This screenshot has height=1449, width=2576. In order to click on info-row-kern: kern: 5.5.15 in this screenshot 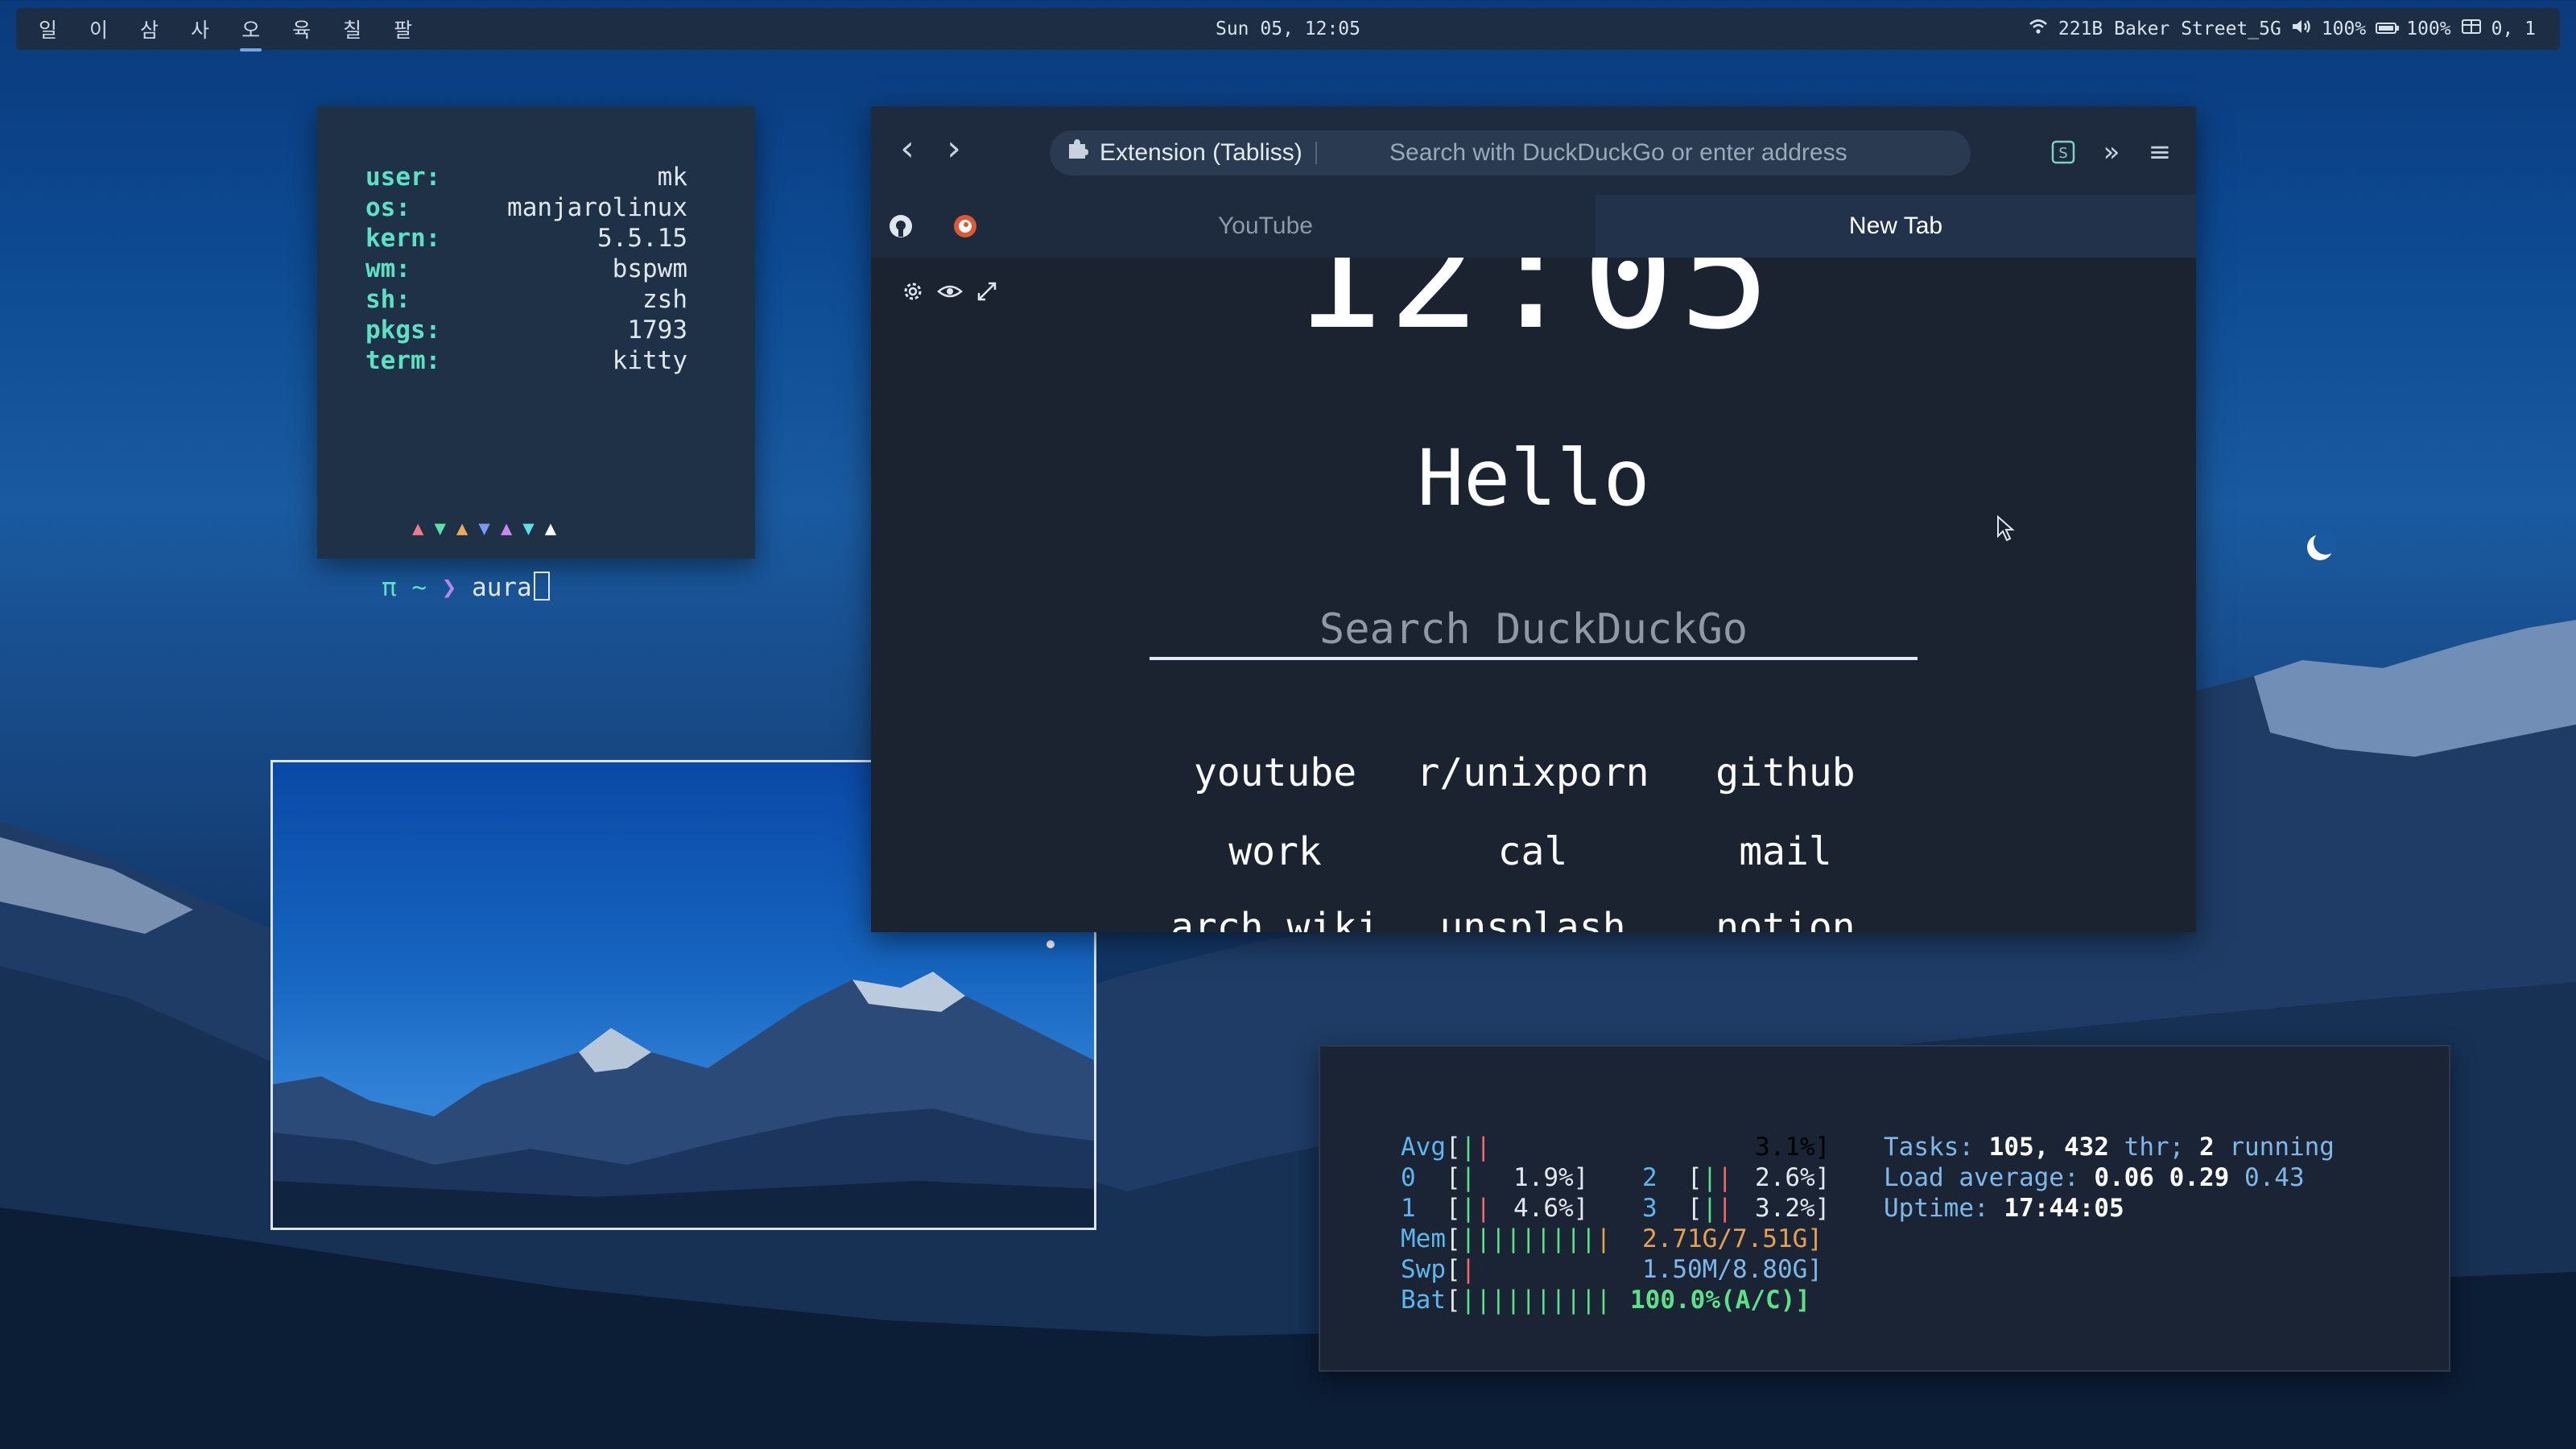, I will do `click(526, 239)`.